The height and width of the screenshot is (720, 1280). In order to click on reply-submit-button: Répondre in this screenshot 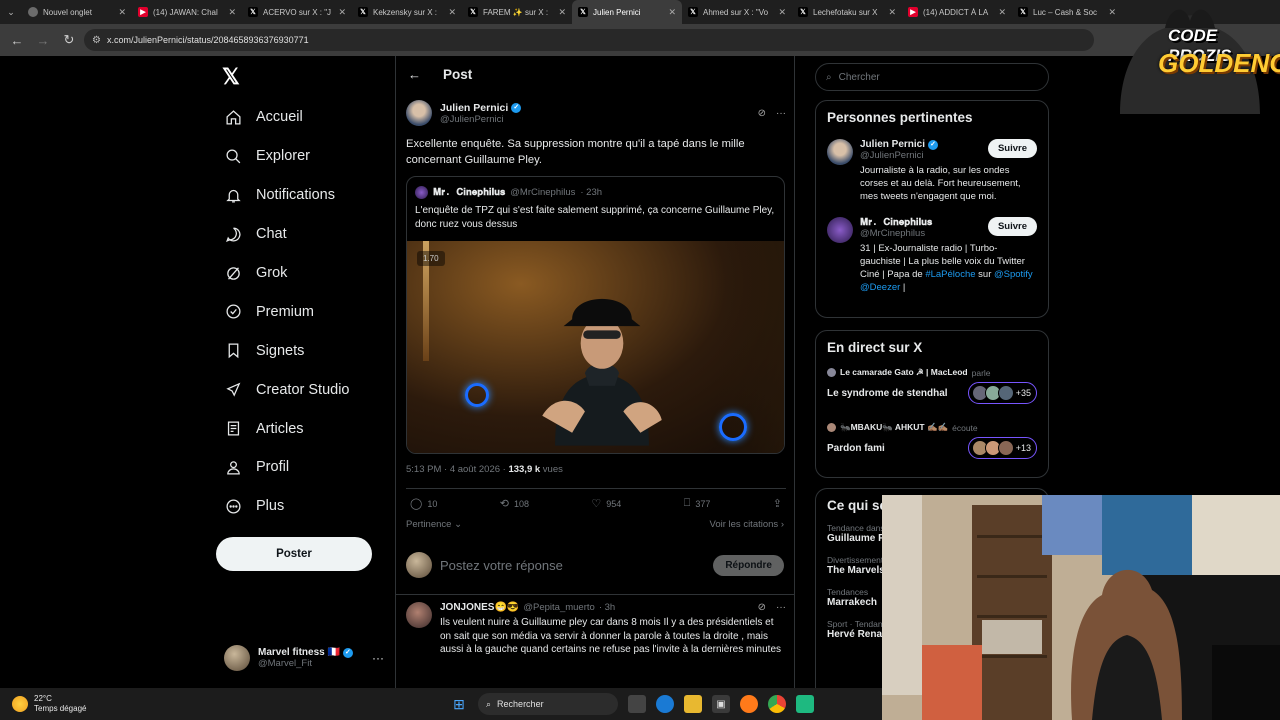, I will do `click(748, 565)`.